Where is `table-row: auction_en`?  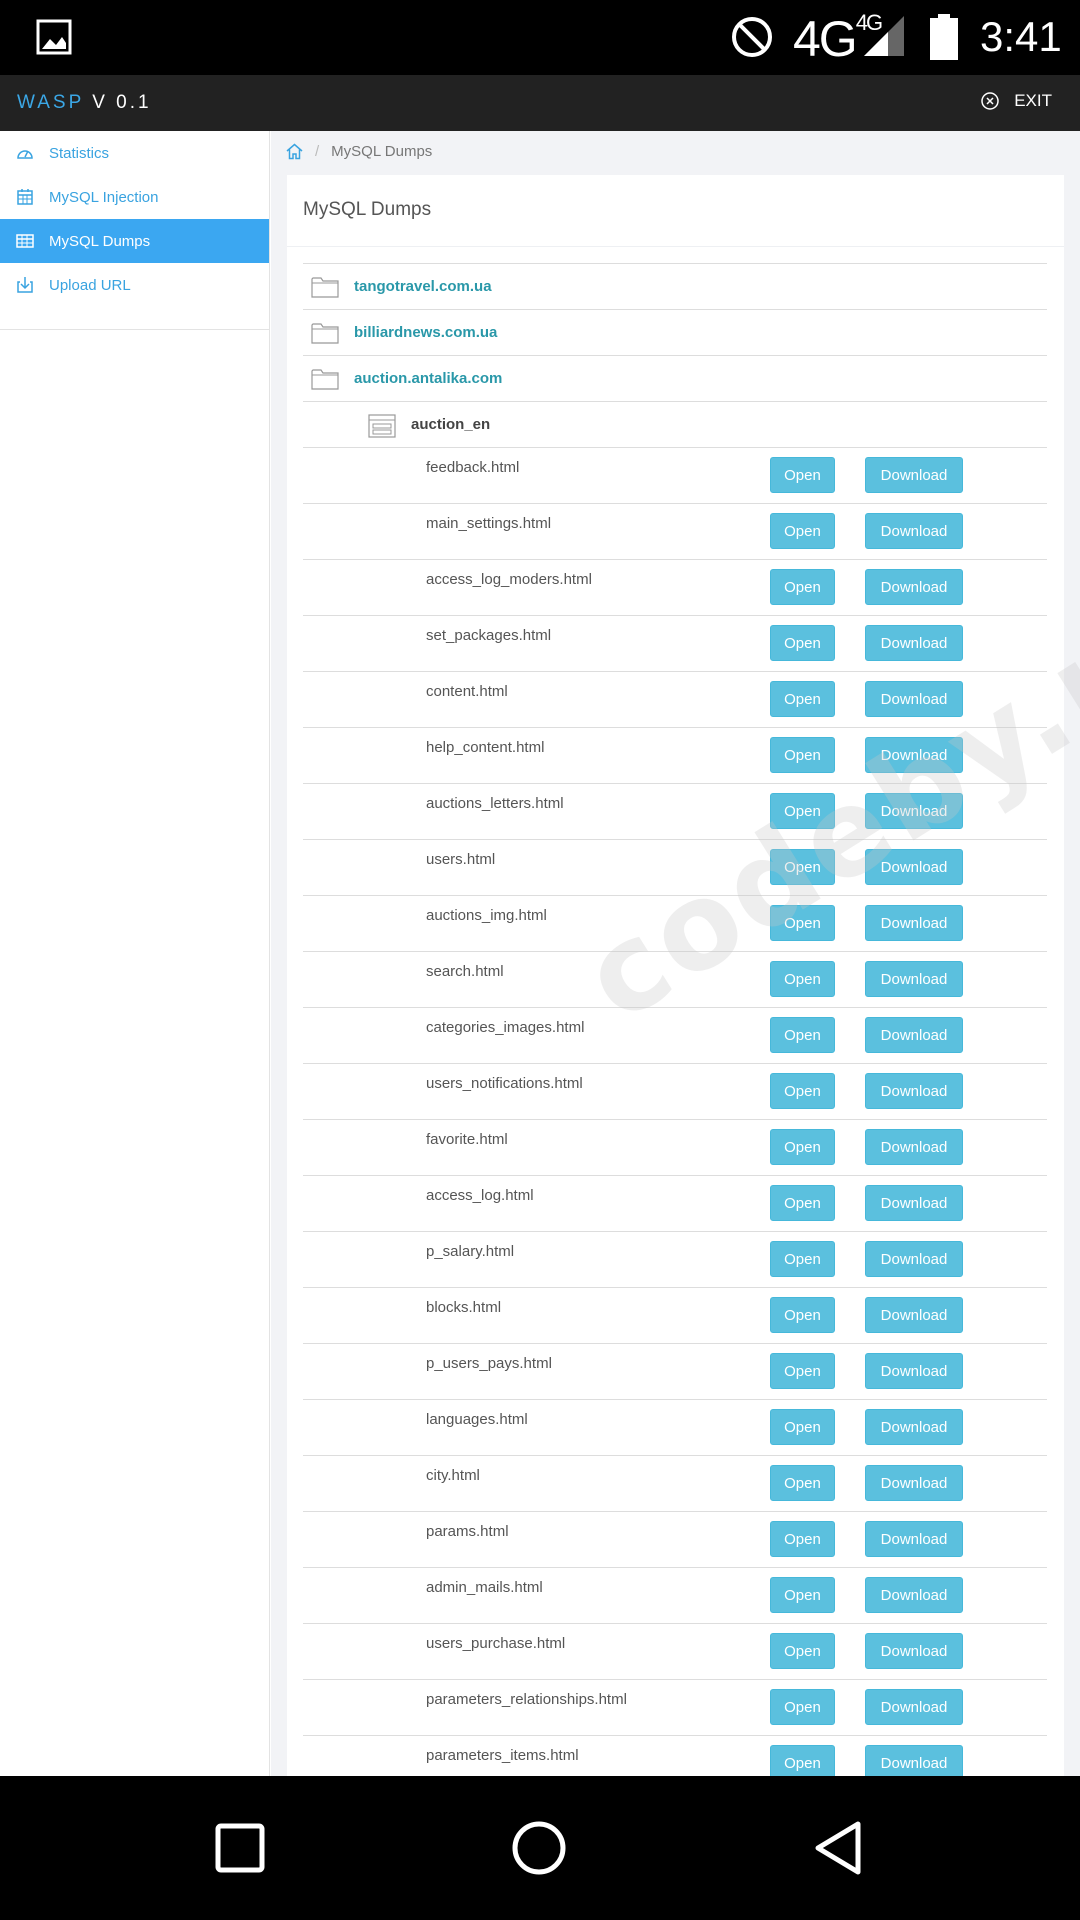
table-row: auction_en is located at coordinates (675, 425).